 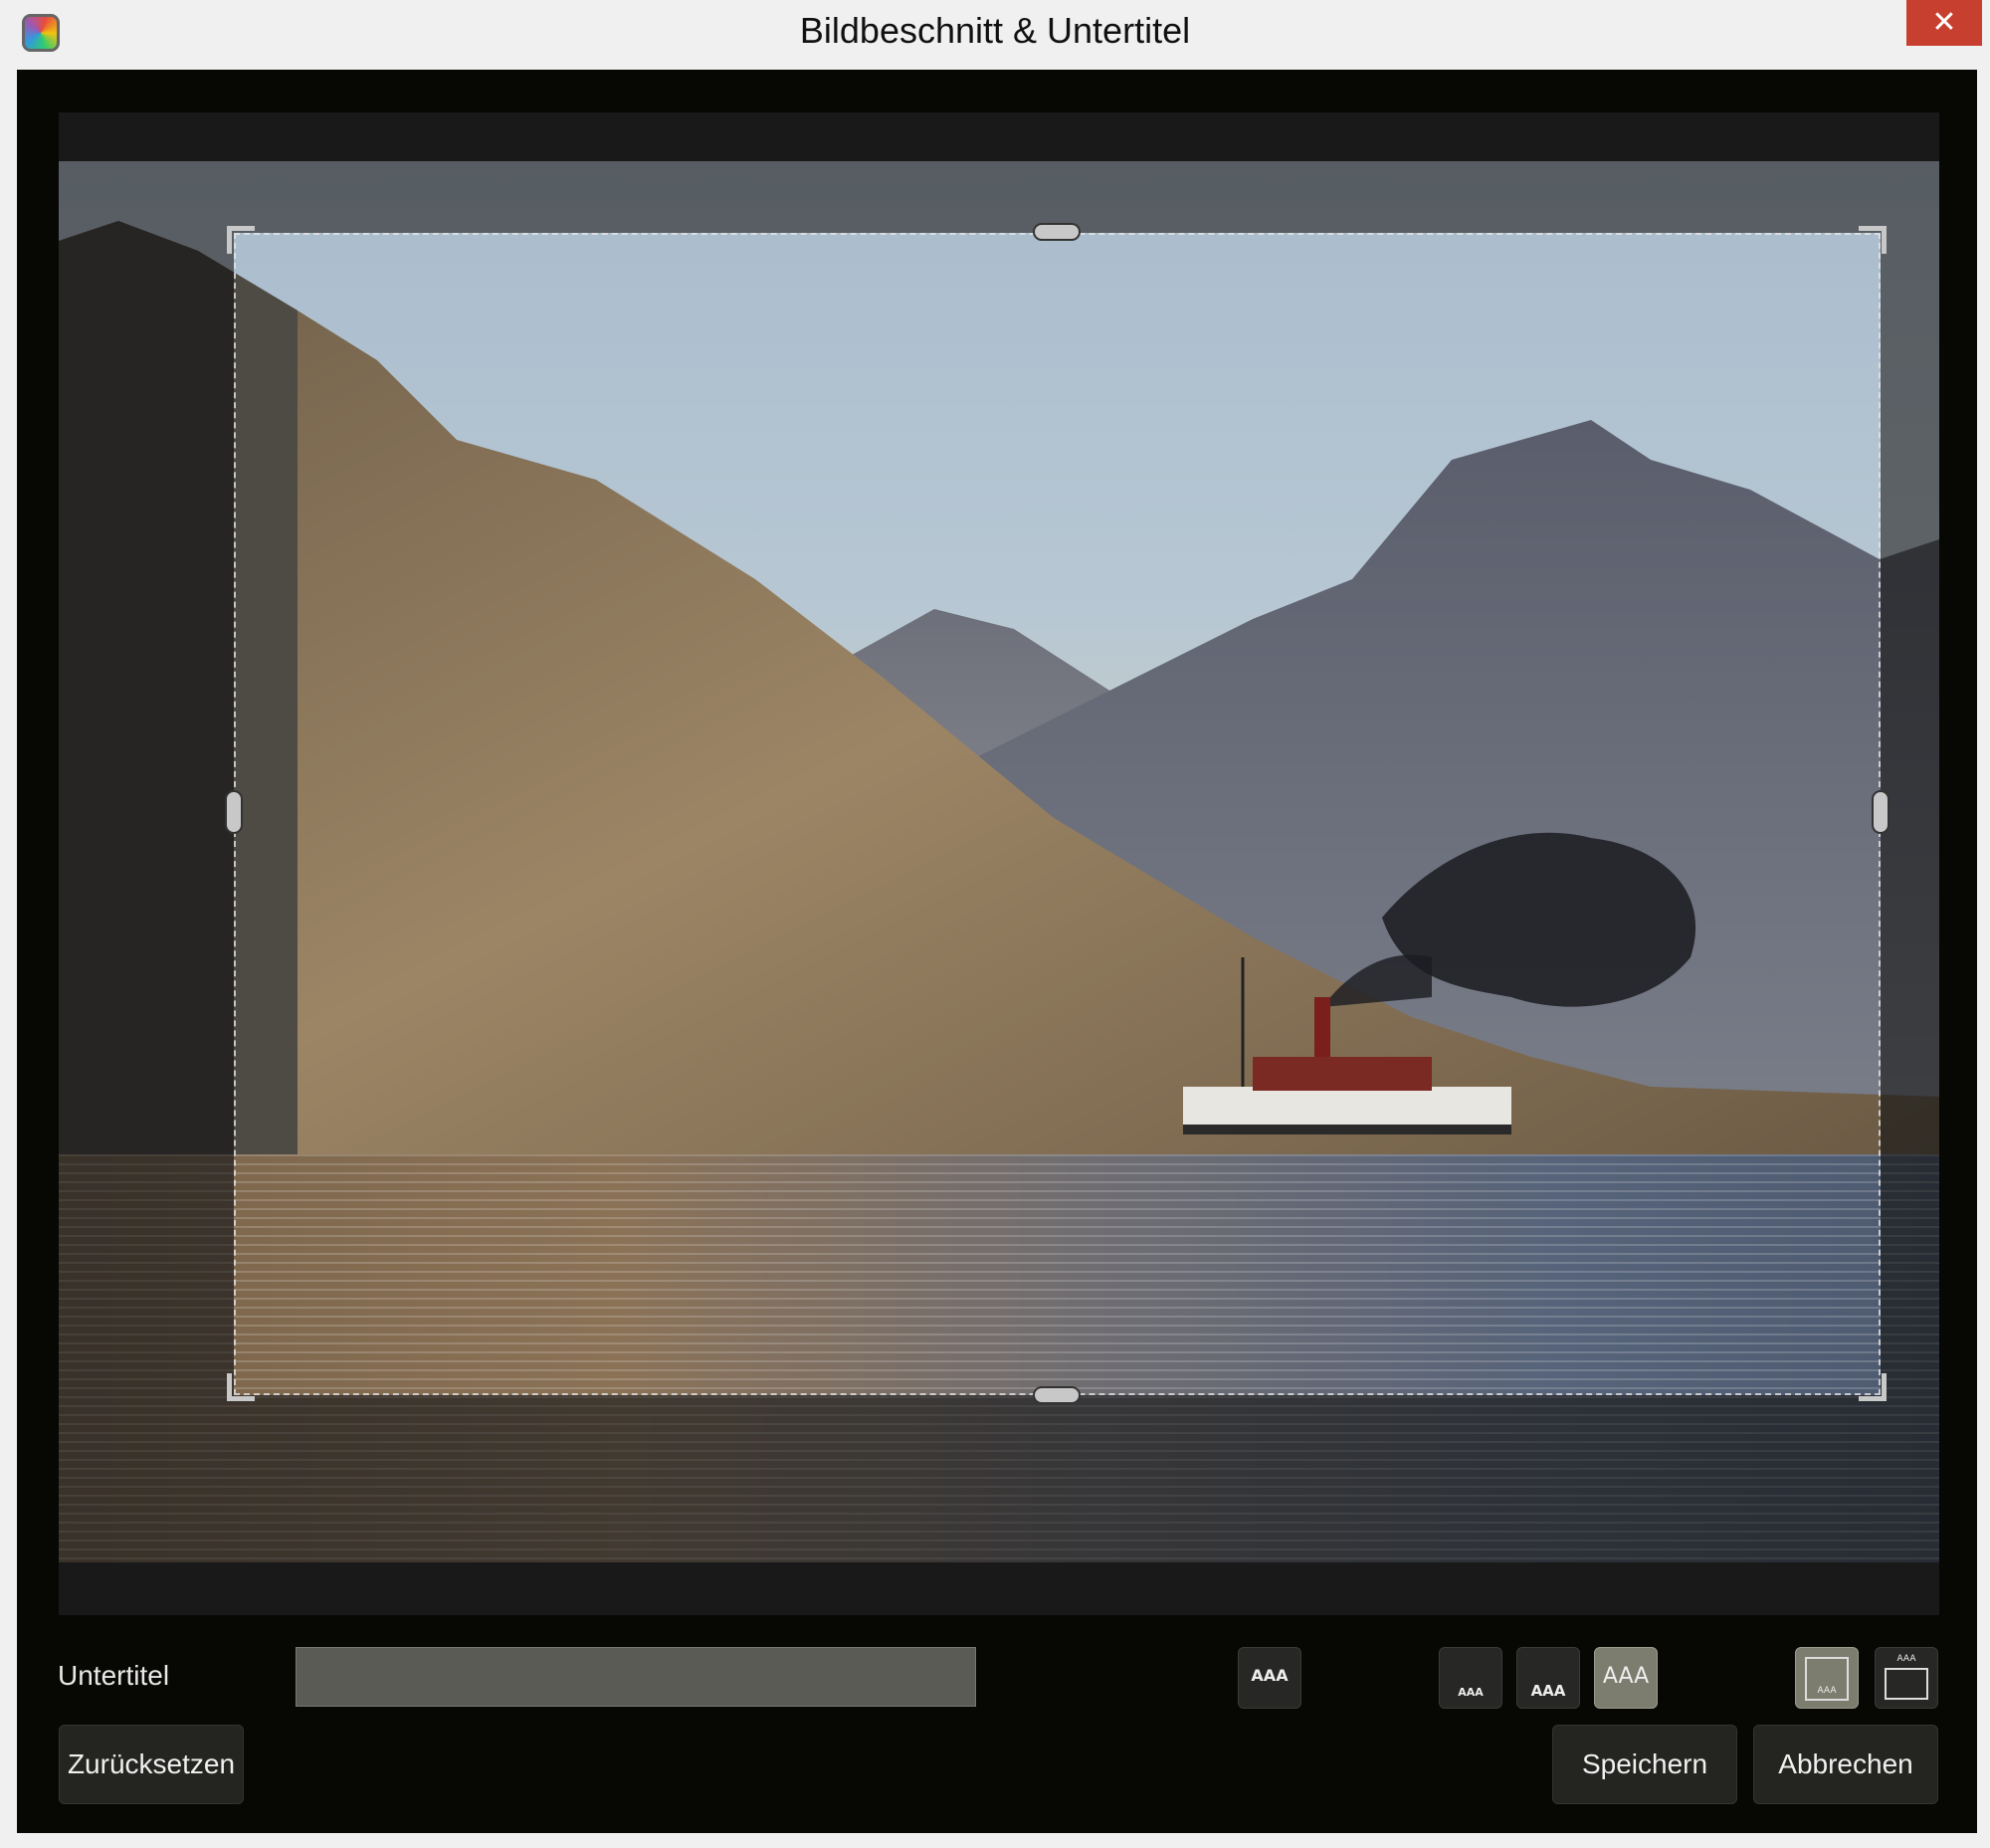 I want to click on caption-position-bottom-large-glyph: AAA, so click(x=1626, y=1676).